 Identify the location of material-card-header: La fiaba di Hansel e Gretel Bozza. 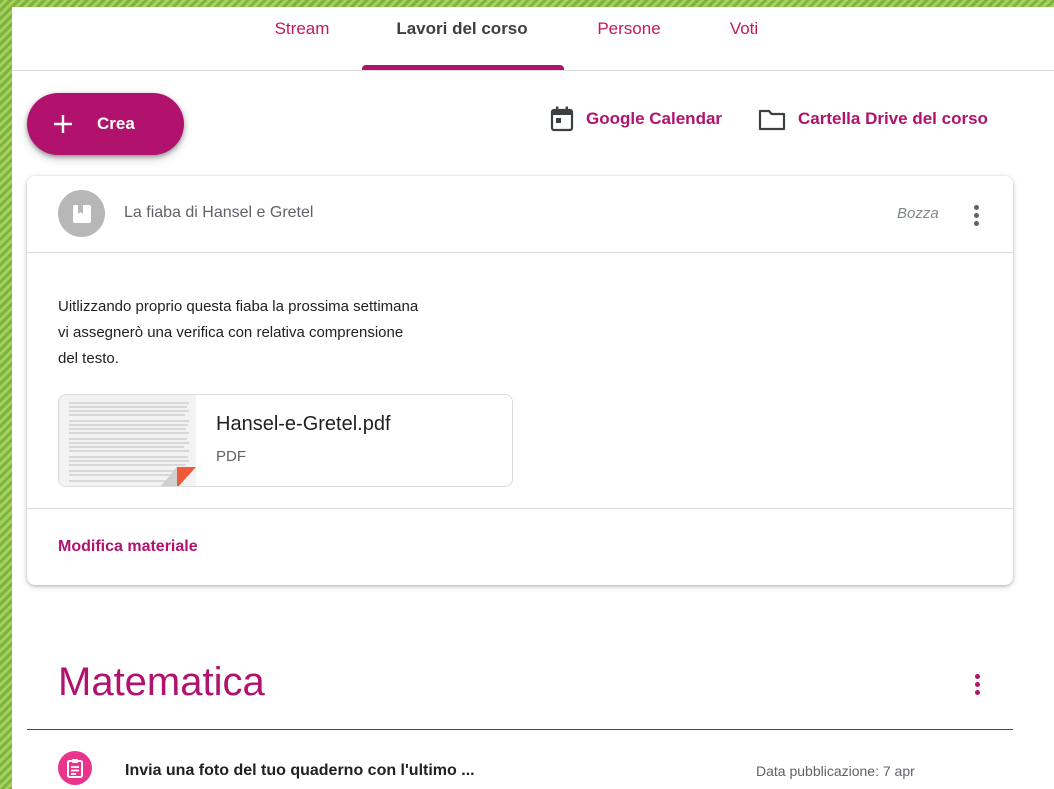
(520, 214).